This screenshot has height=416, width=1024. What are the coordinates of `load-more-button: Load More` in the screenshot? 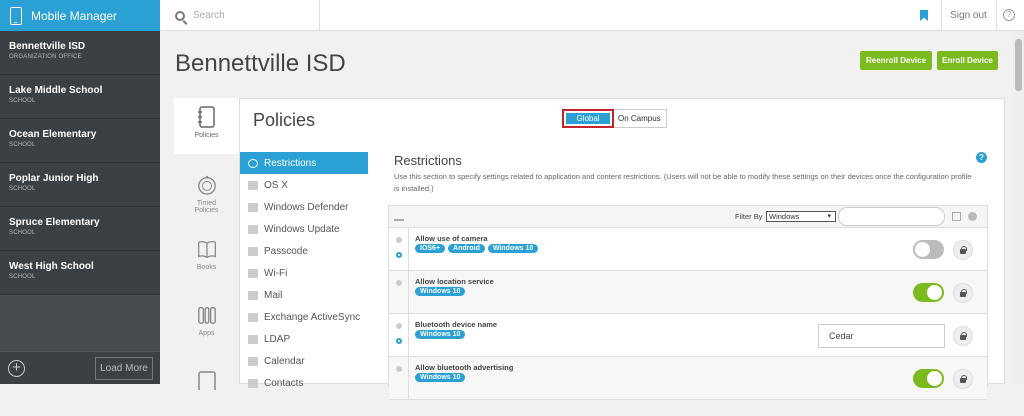 It's located at (124, 368).